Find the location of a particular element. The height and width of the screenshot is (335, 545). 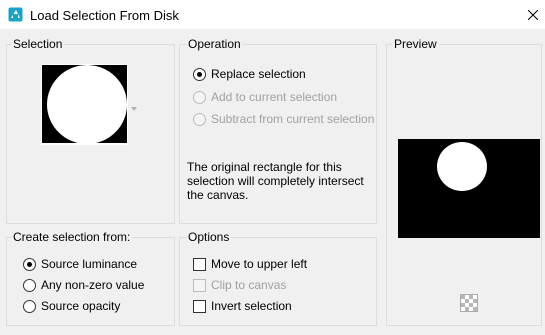

radio-replace-selection: Replace selection is located at coordinates (249, 74).